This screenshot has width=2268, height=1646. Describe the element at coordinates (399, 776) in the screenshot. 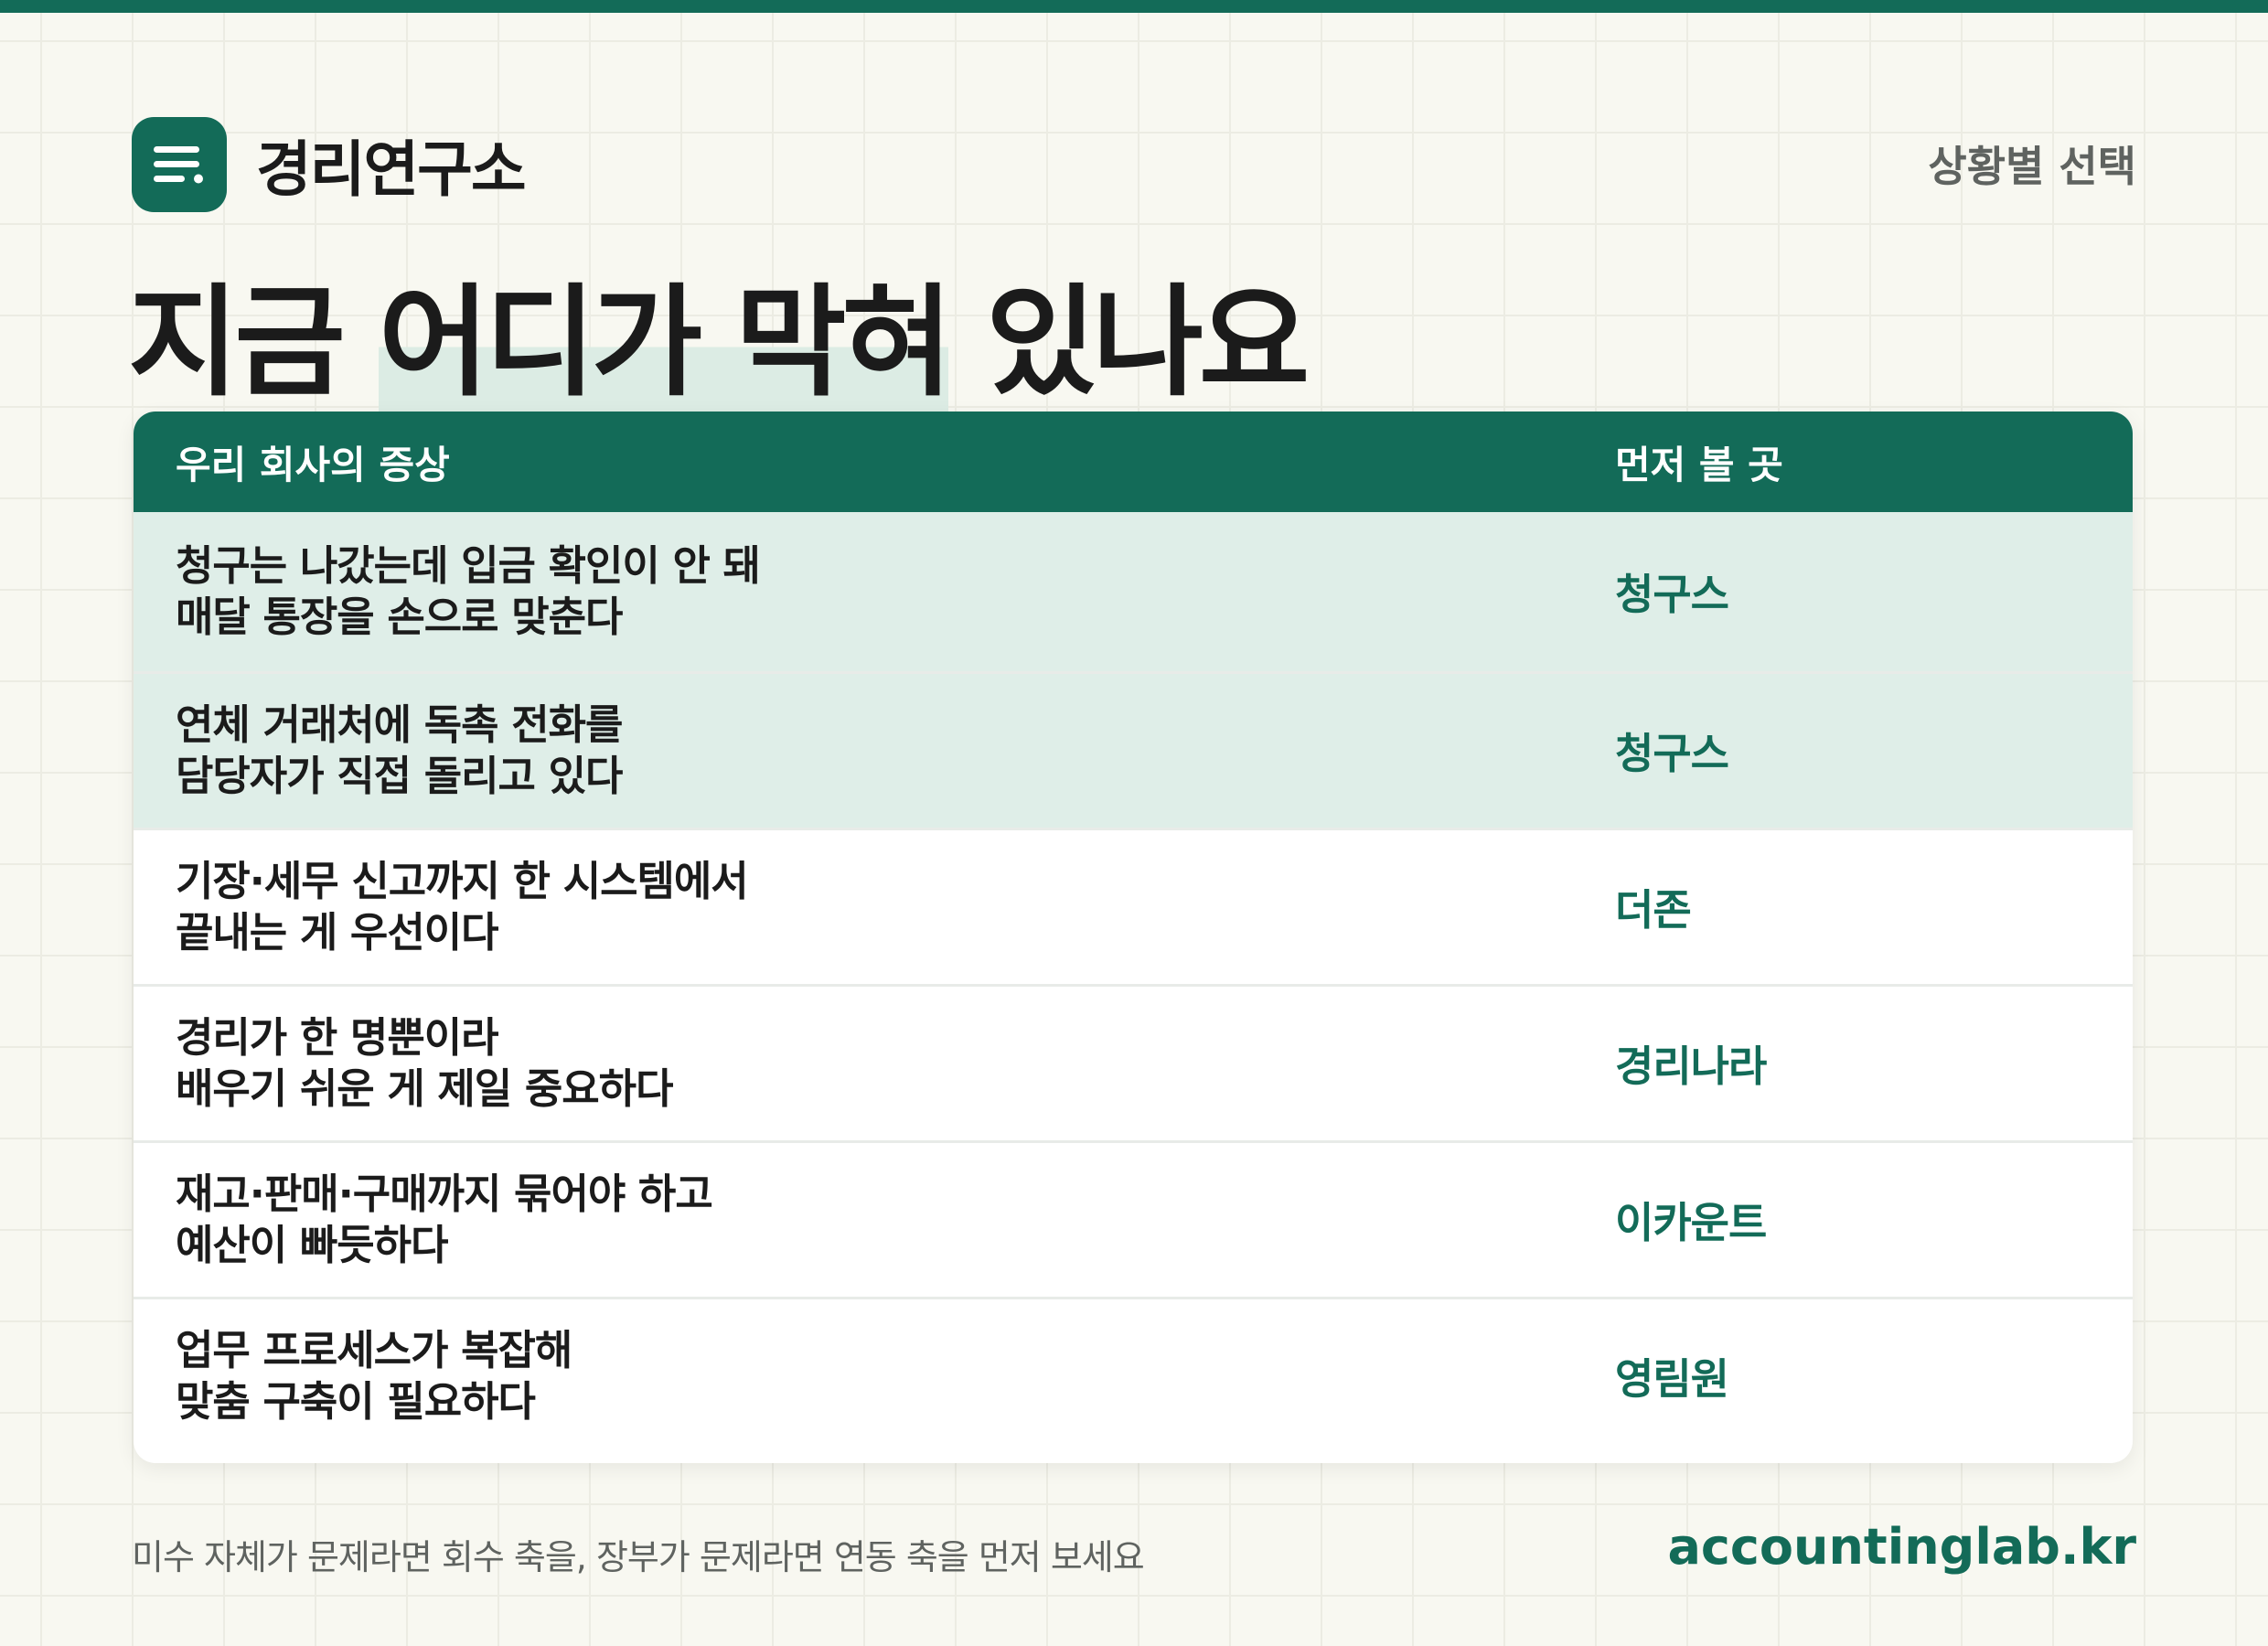

I see `symptom-line: 담당자가 직접 돌리고 있다` at that location.